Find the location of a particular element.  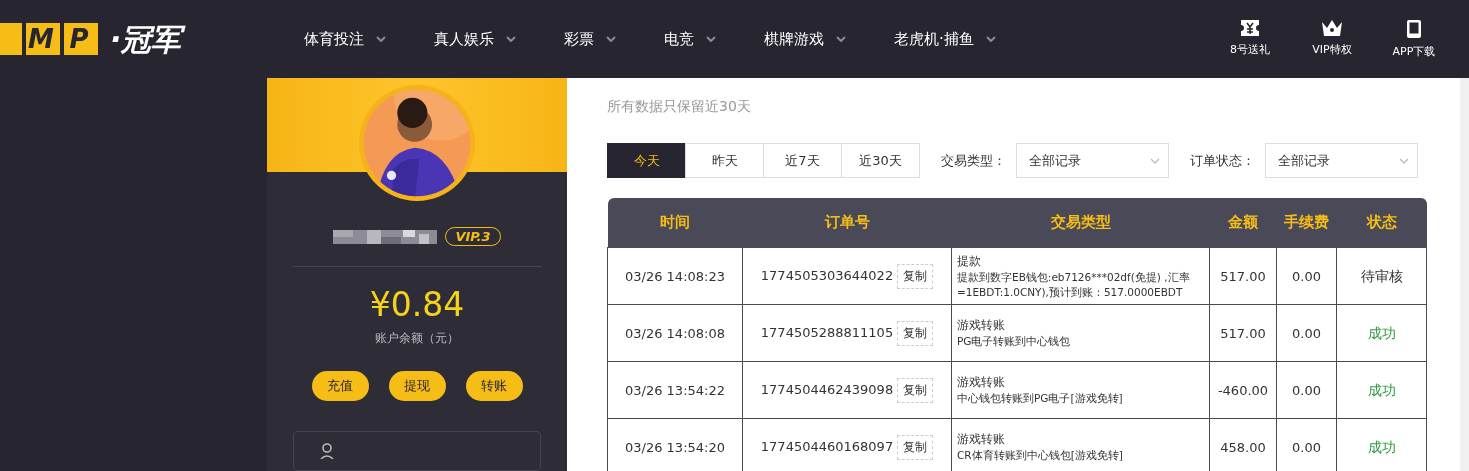

filter-label: 订单状态： is located at coordinates (1222, 160).